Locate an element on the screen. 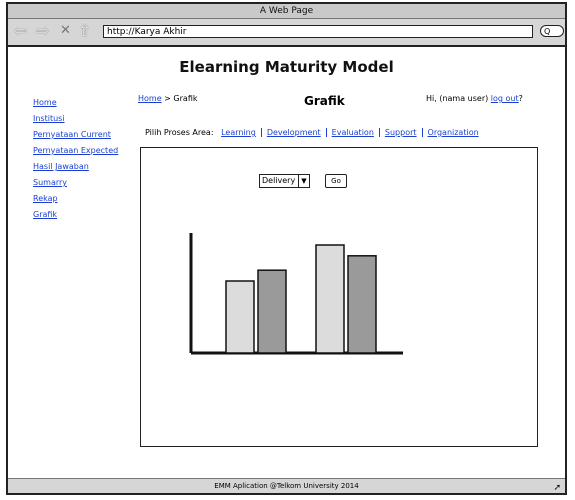 This screenshot has width=575, height=500. resize-handle-icon: ➚ is located at coordinates (557, 488).